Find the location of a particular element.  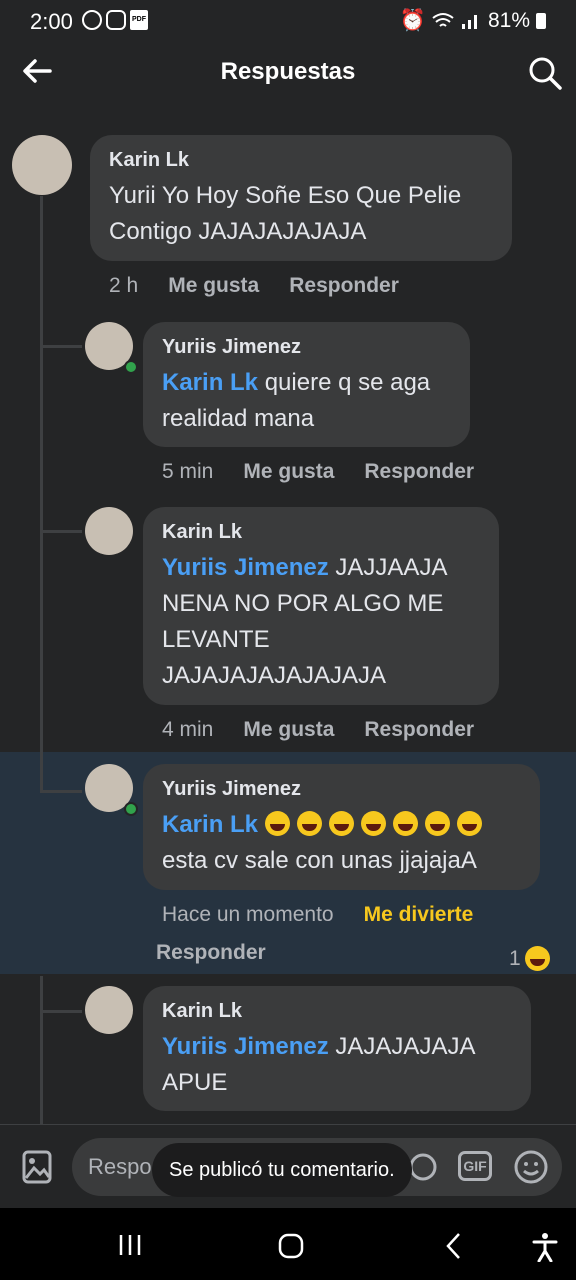

comment-text: esta cv sale con unas jjajajaA is located at coordinates (319, 860).